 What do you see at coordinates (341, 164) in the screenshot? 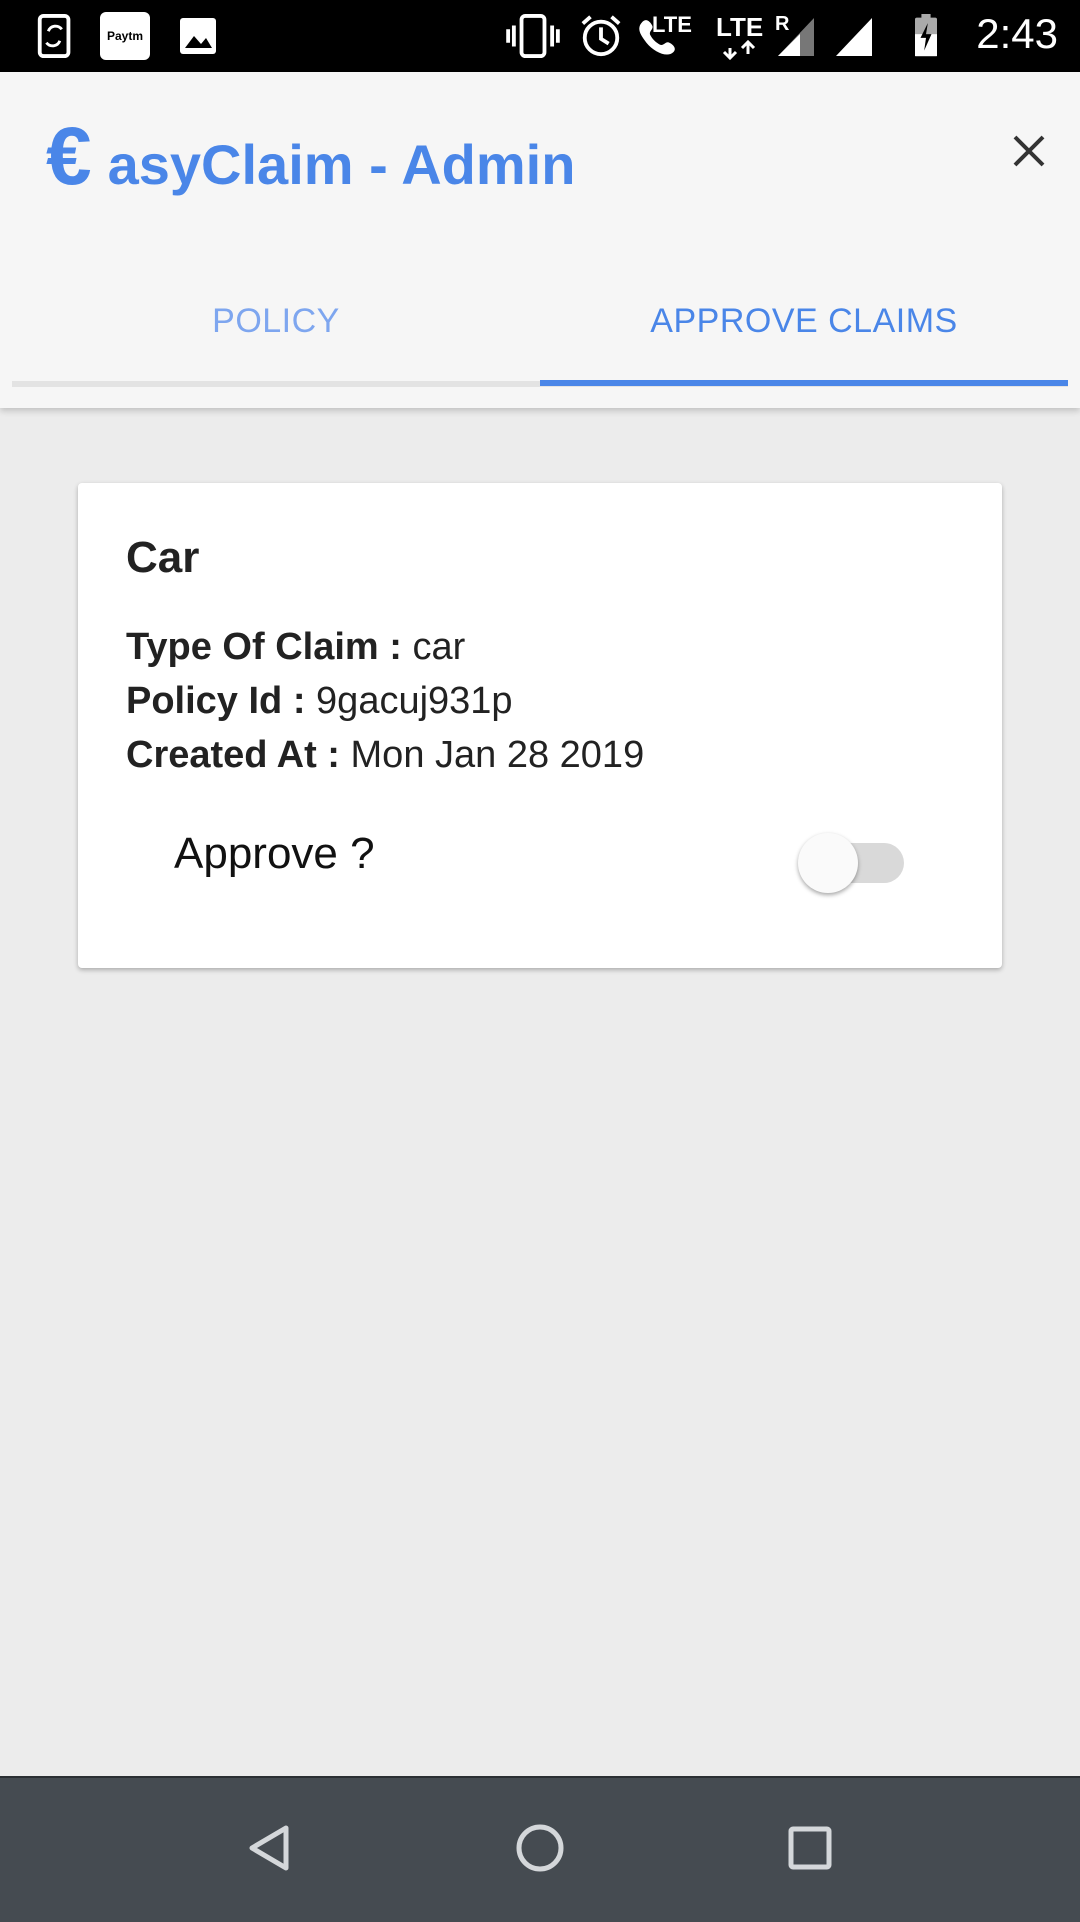
I see `app-title: asyClaim - Admin` at bounding box center [341, 164].